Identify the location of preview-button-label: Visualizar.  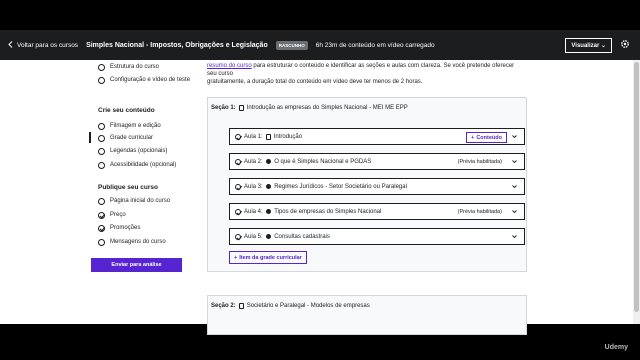
(585, 46).